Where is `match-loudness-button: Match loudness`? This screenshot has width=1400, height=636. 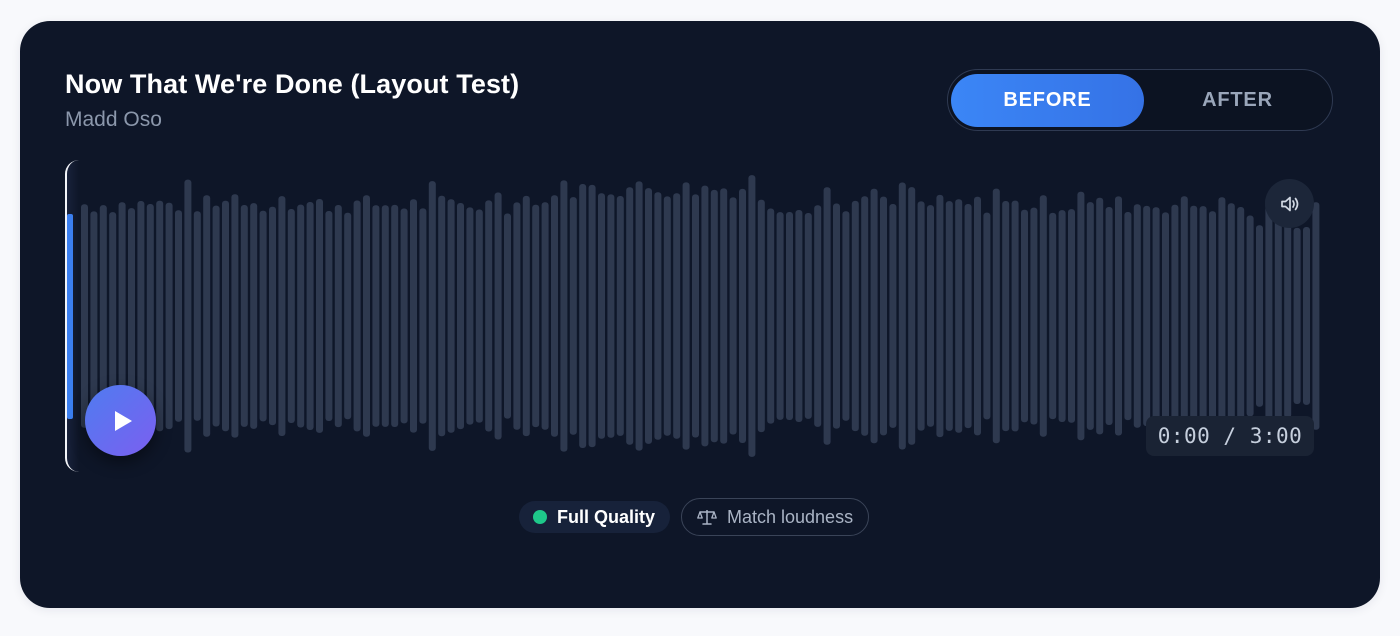
match-loudness-button: Match loudness is located at coordinates (775, 517).